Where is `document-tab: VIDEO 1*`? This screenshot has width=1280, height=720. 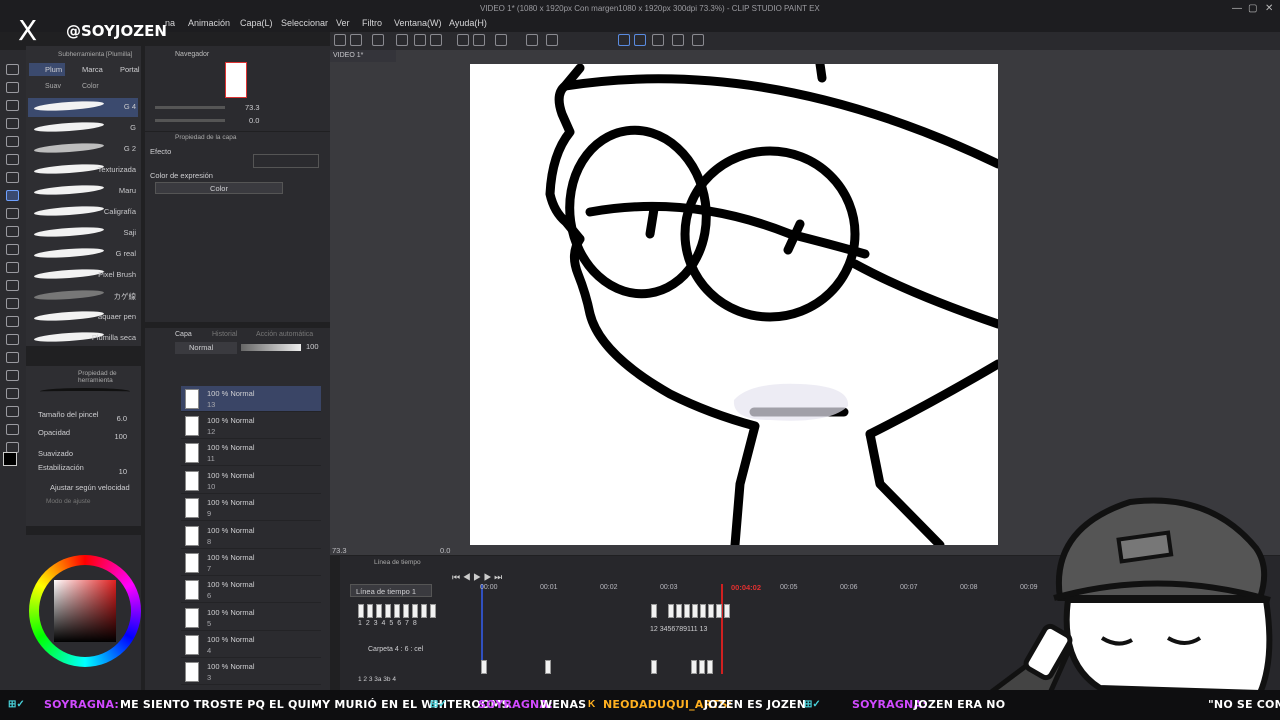
document-tab: VIDEO 1* is located at coordinates (363, 56).